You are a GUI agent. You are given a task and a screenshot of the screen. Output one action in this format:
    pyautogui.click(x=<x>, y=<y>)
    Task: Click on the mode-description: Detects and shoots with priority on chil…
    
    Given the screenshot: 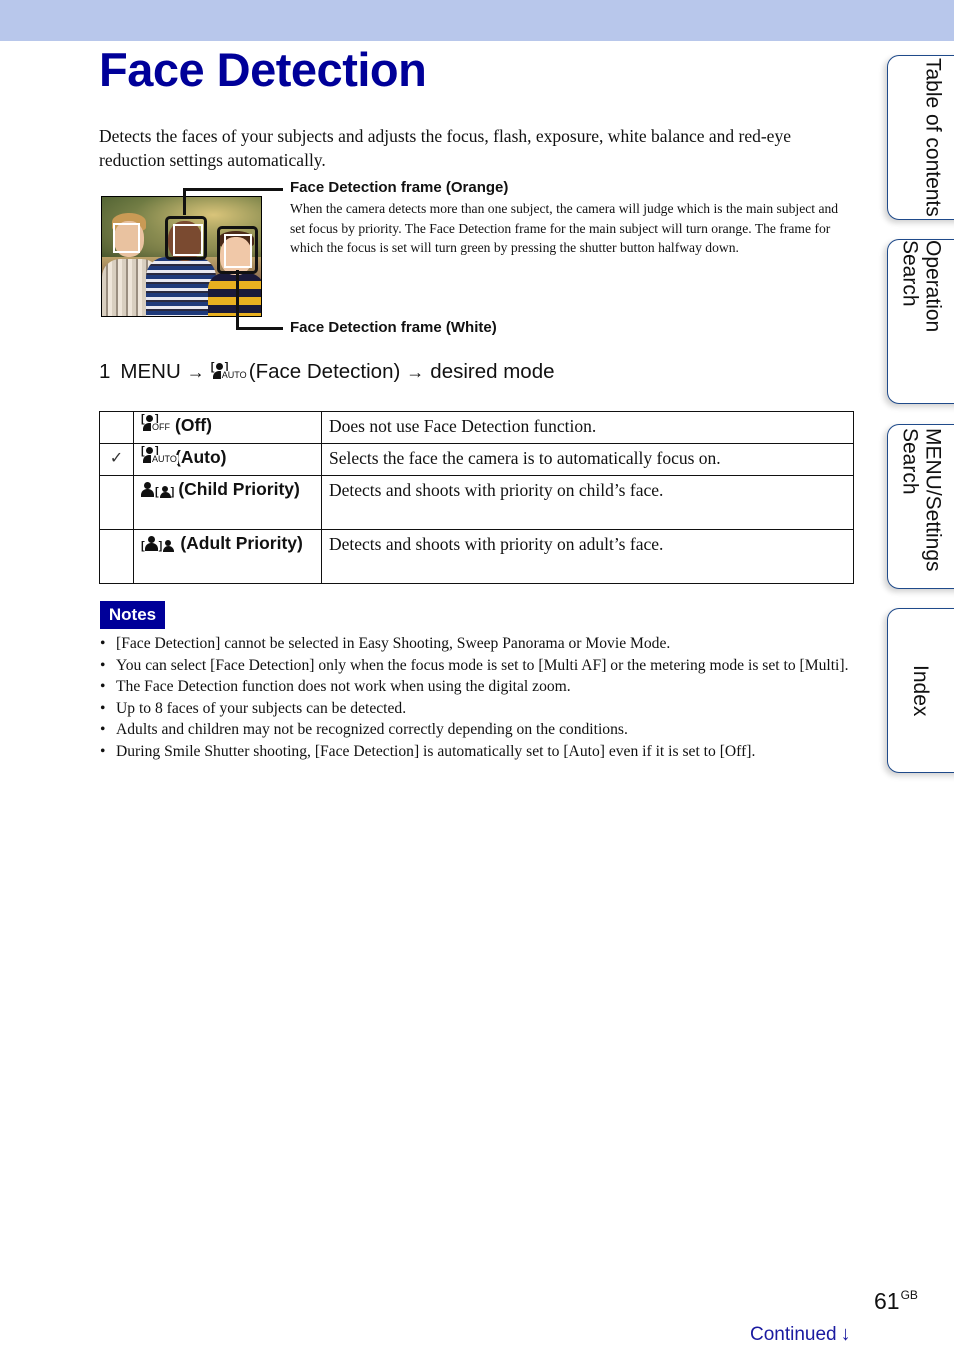 What is the action you would take?
    pyautogui.click(x=587, y=502)
    